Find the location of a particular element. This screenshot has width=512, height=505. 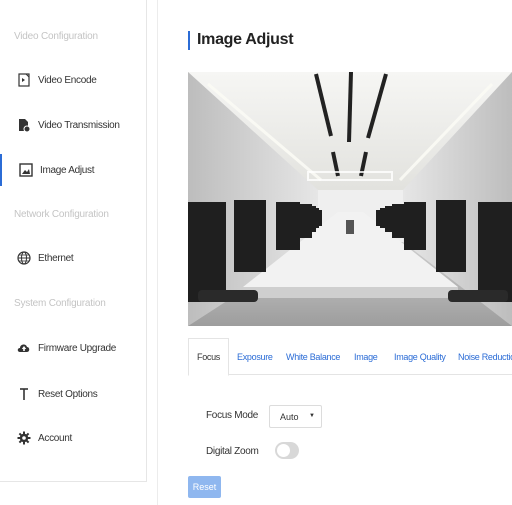

image-adjust-icon is located at coordinates (26, 170).